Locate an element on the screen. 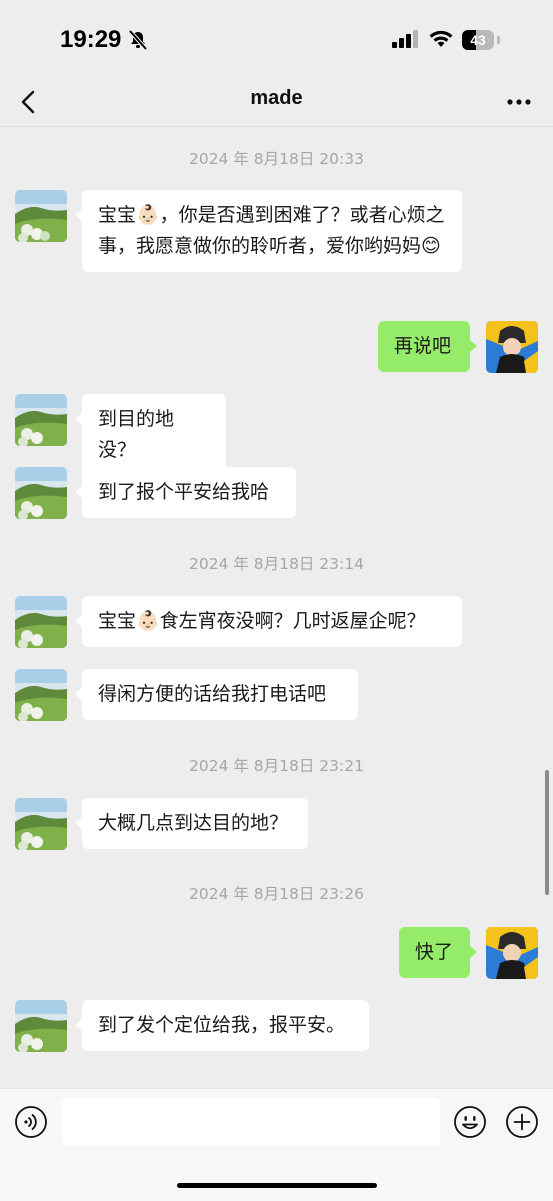 Image resolution: width=553 pixels, height=1201 pixels. battery-icon: 43 is located at coordinates (478, 40).